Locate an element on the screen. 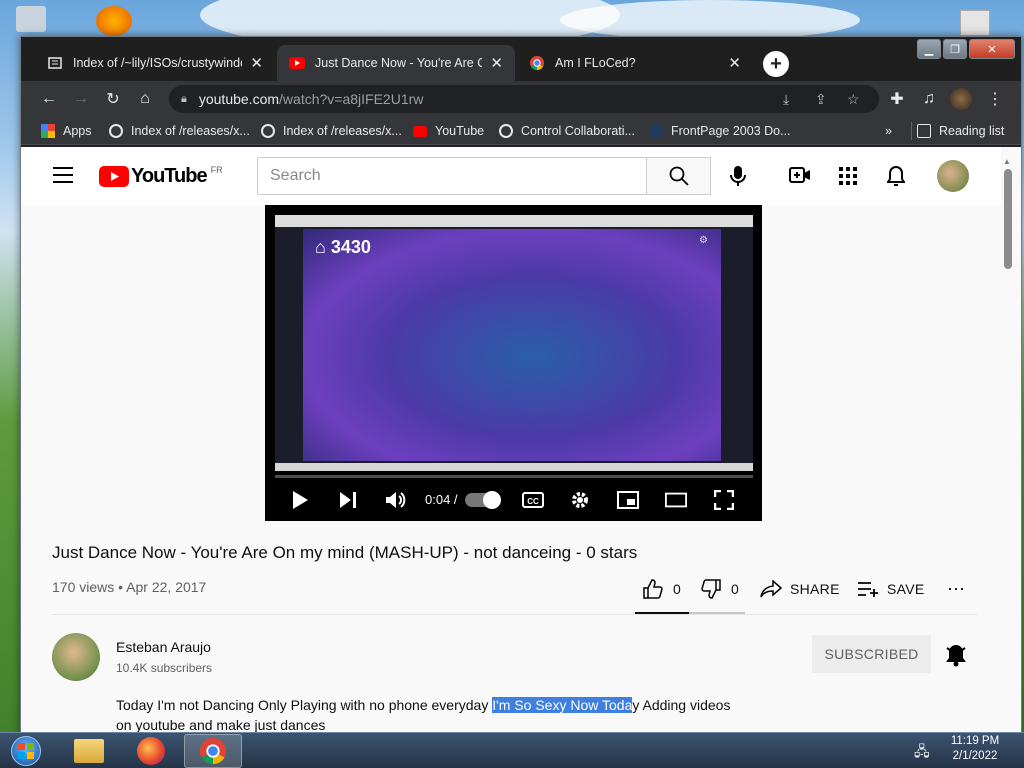 This screenshot has height=768, width=1024. notifications-bell-icon is located at coordinates (896, 176).